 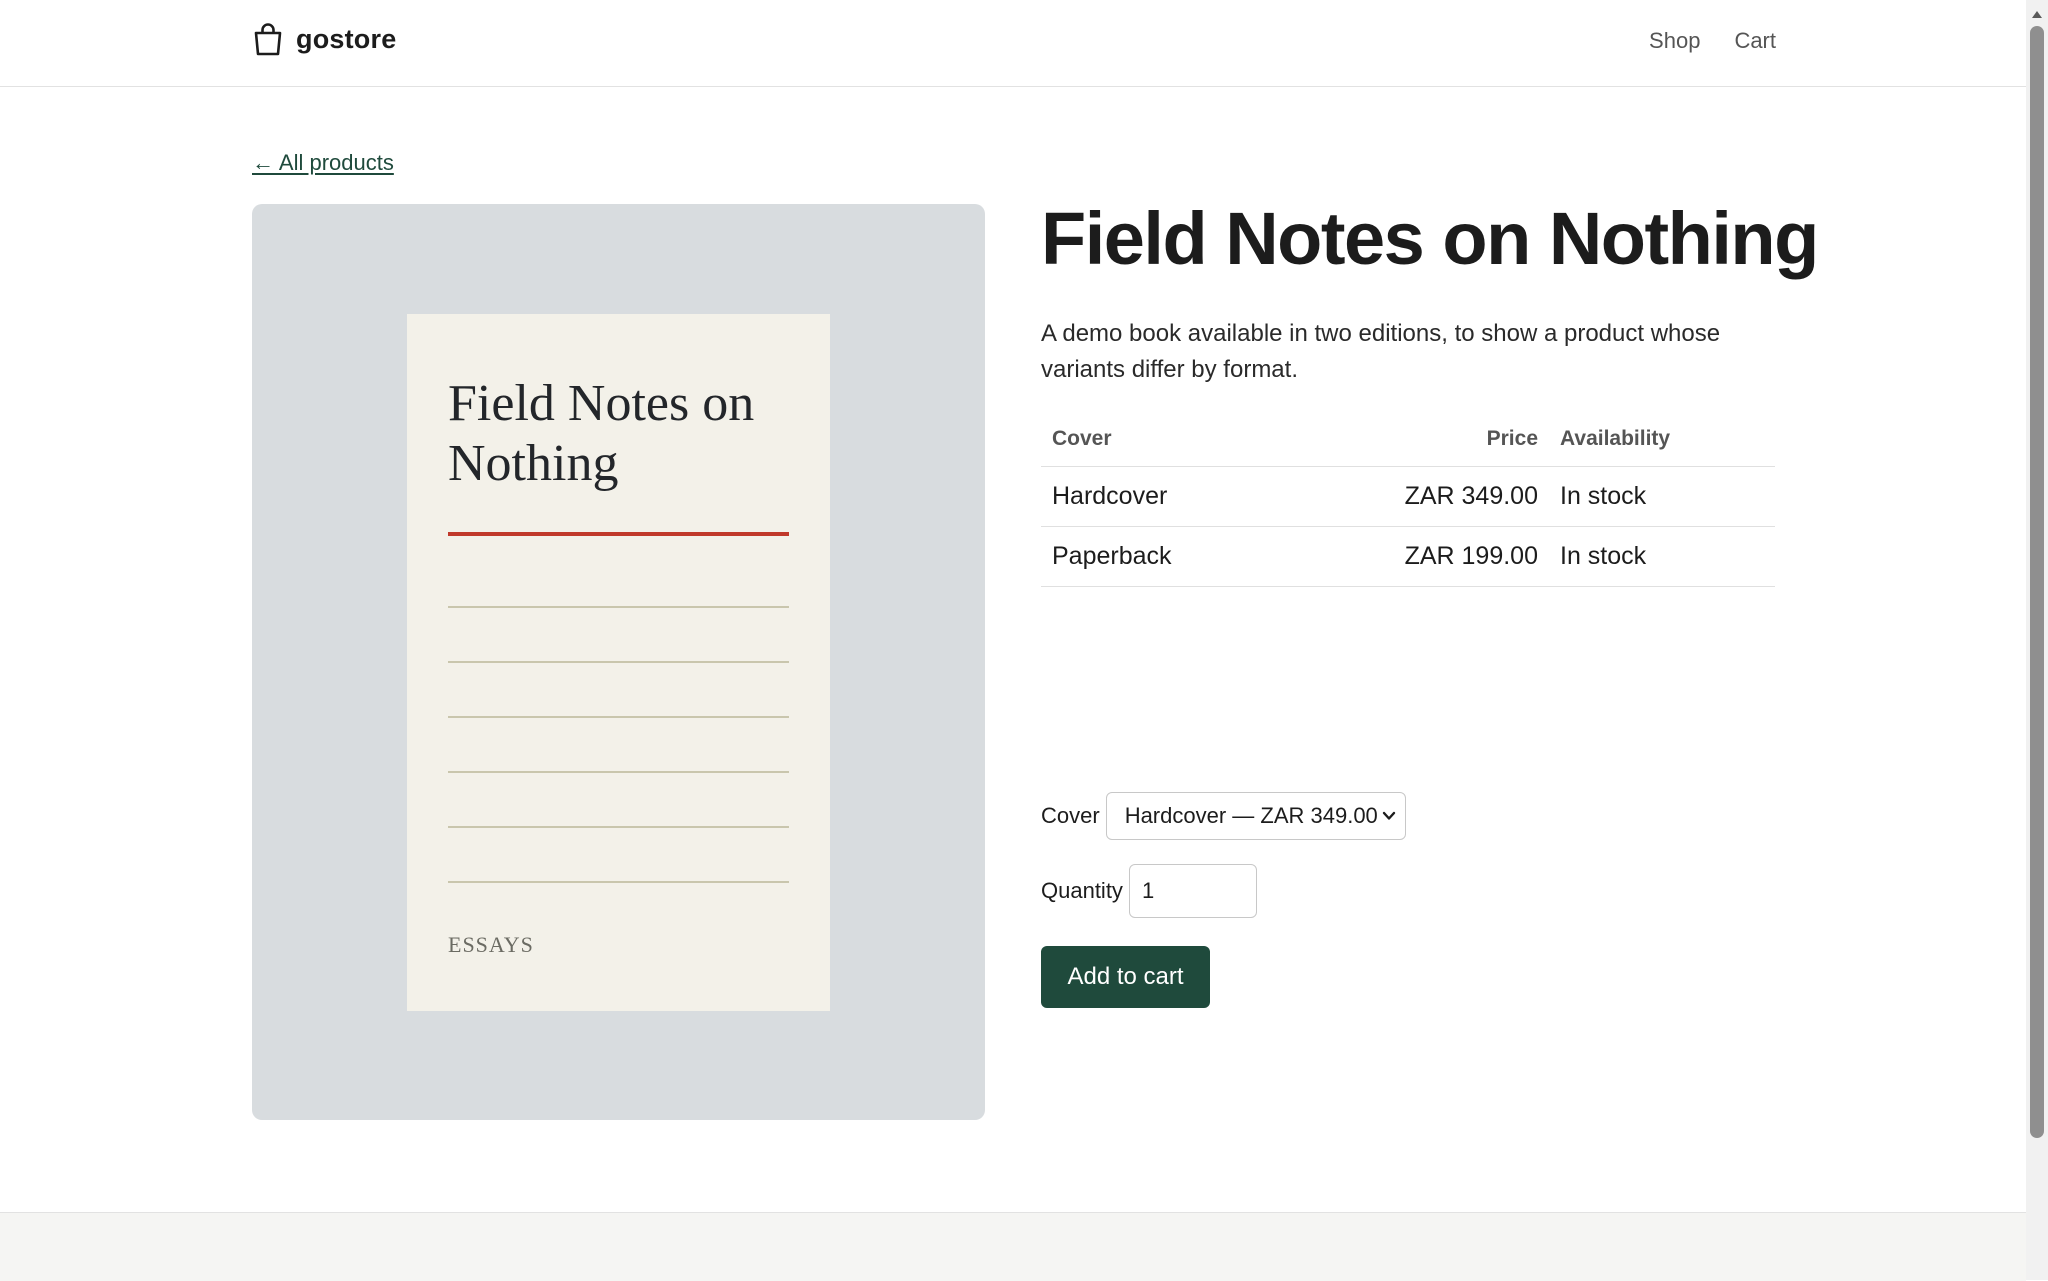 I want to click on back-to-products-link: ← All products, so click(x=323, y=163).